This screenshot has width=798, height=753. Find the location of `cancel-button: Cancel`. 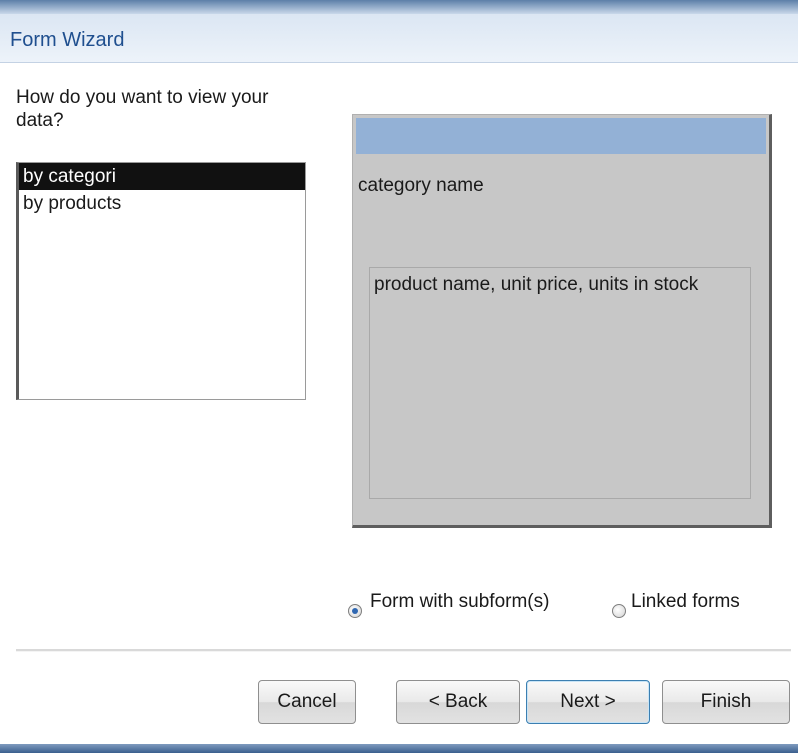

cancel-button: Cancel is located at coordinates (307, 702).